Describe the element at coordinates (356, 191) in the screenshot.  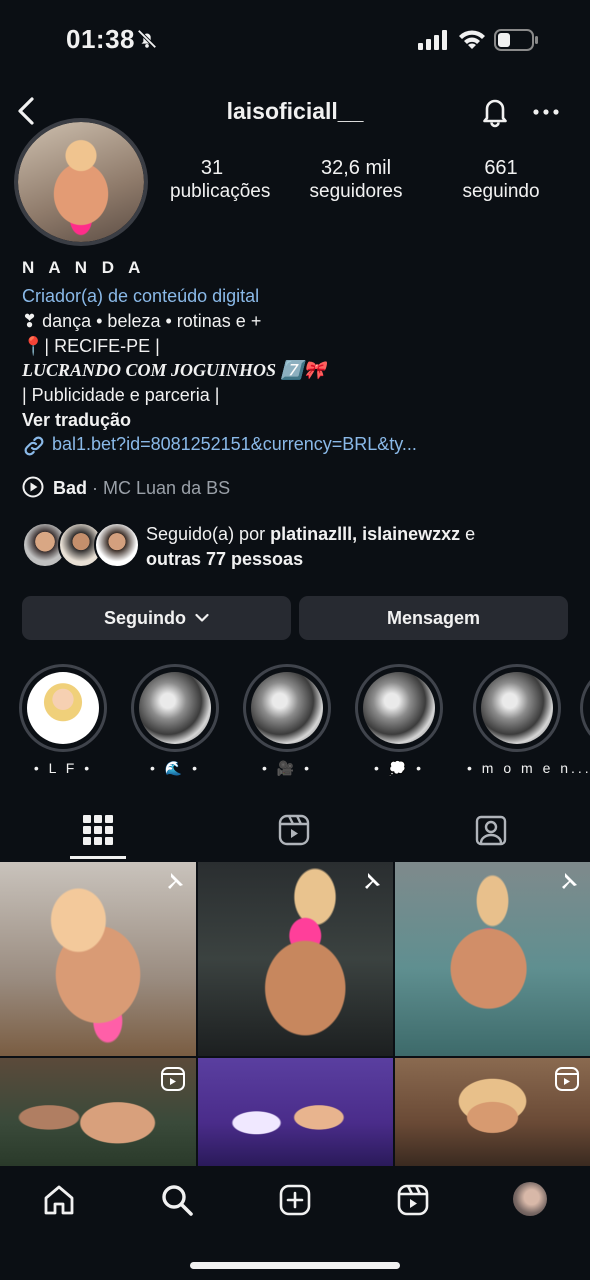
I see `stat-followers-label: seguidores` at that location.